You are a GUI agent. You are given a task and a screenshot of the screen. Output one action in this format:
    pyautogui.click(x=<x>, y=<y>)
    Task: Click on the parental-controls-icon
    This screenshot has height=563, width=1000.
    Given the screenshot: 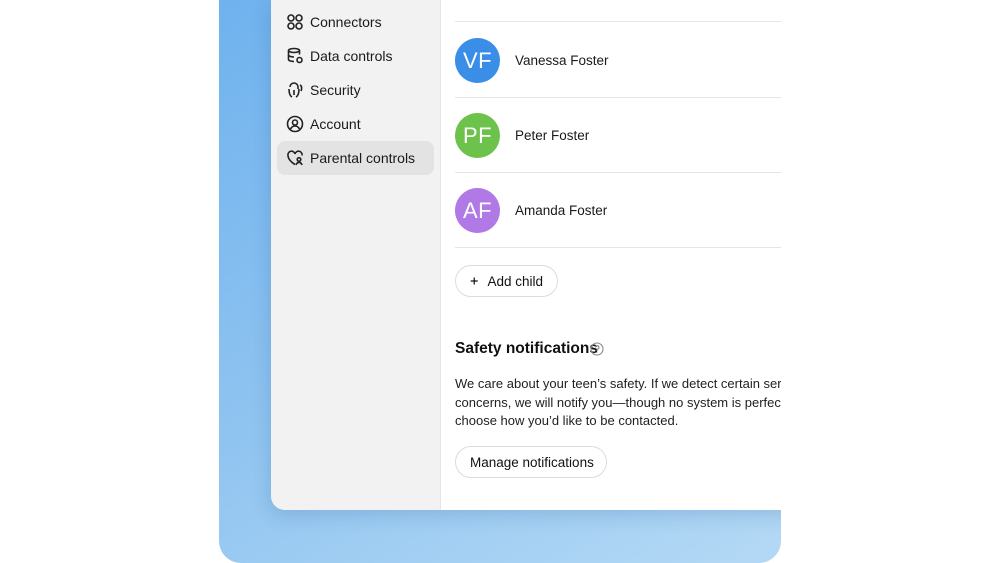 What is the action you would take?
    pyautogui.click(x=295, y=158)
    